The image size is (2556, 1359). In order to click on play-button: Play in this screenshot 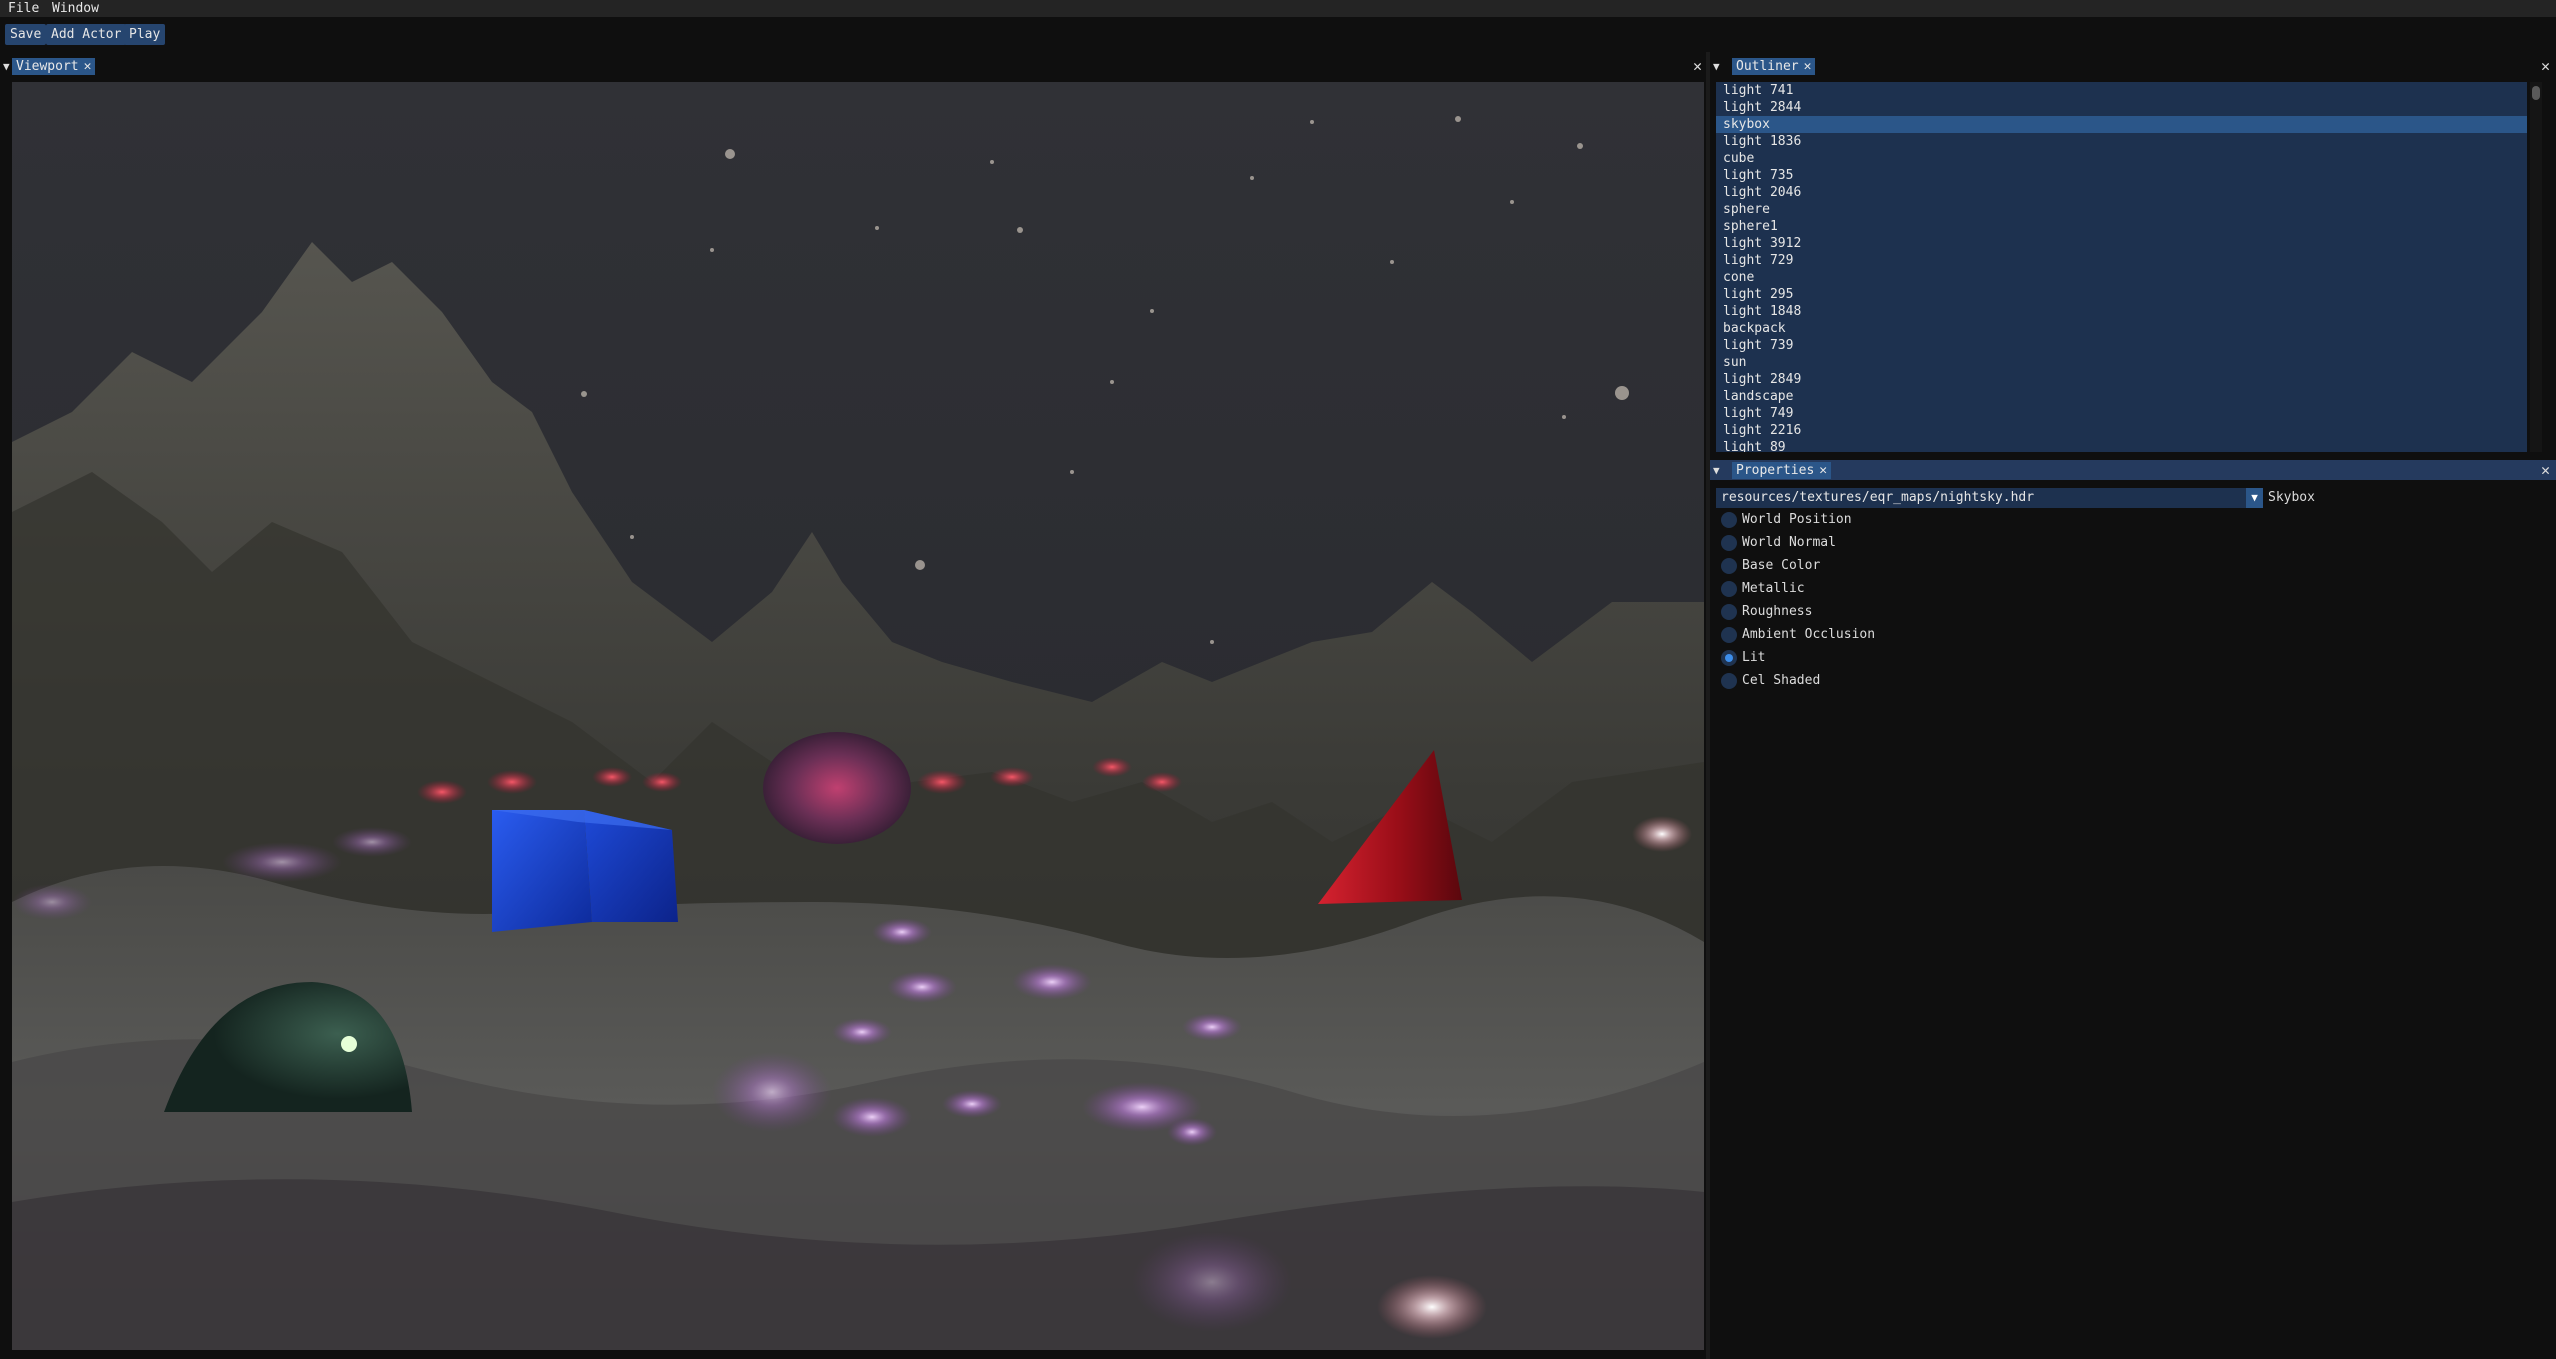, I will do `click(145, 34)`.